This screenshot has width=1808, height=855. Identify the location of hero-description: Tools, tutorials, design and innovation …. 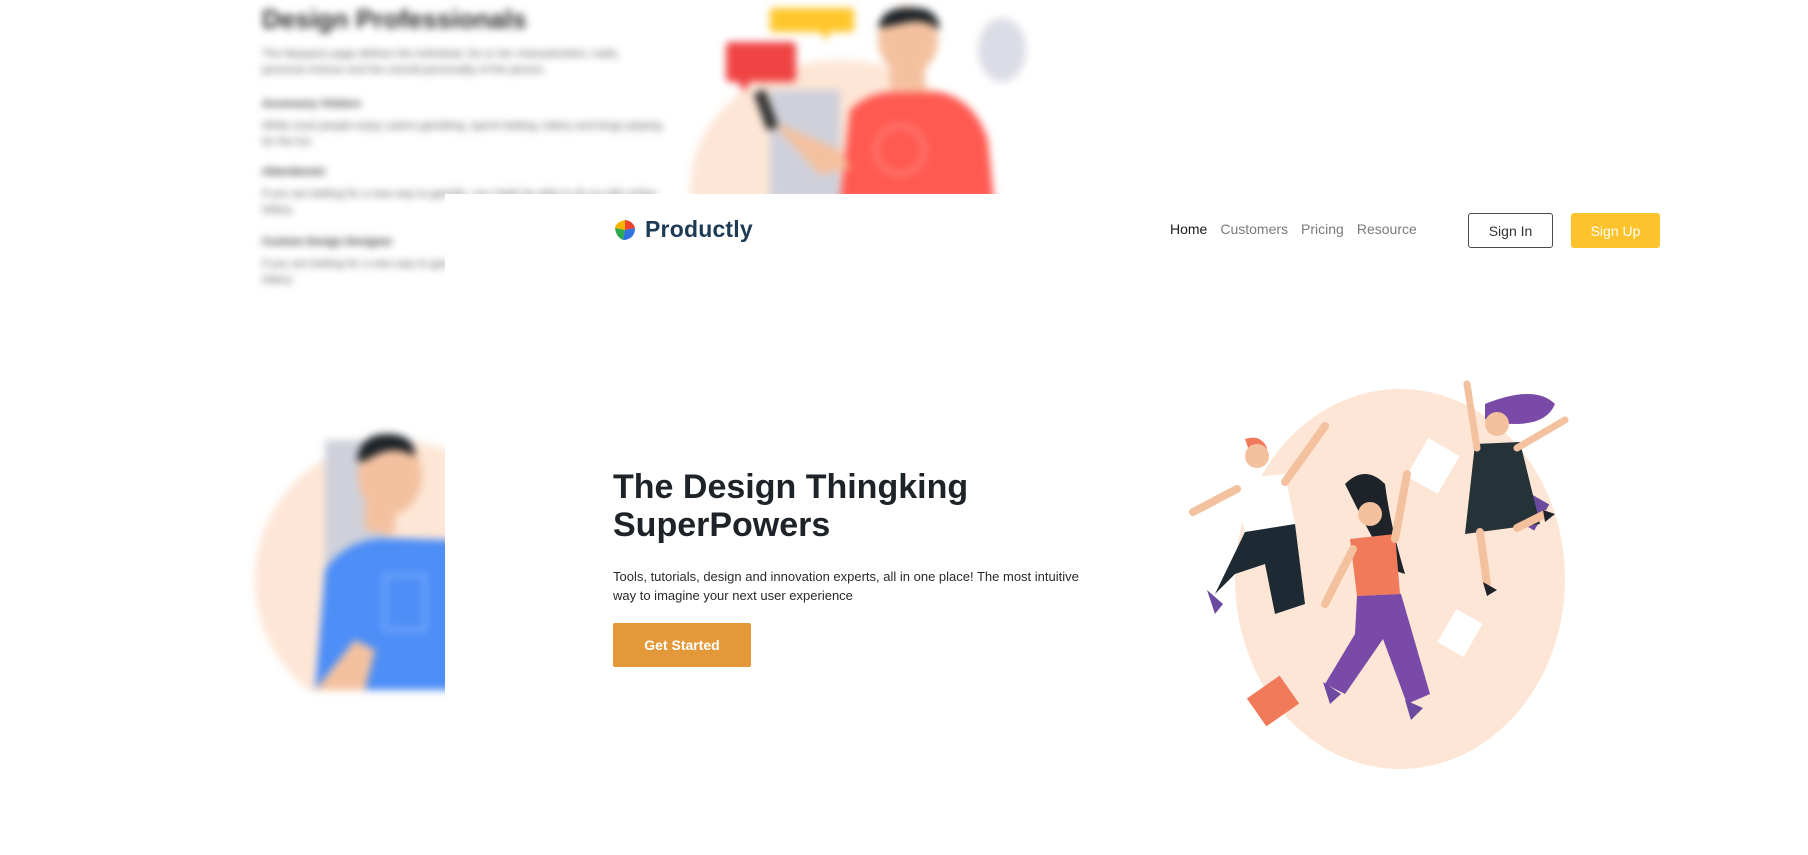
(846, 586).